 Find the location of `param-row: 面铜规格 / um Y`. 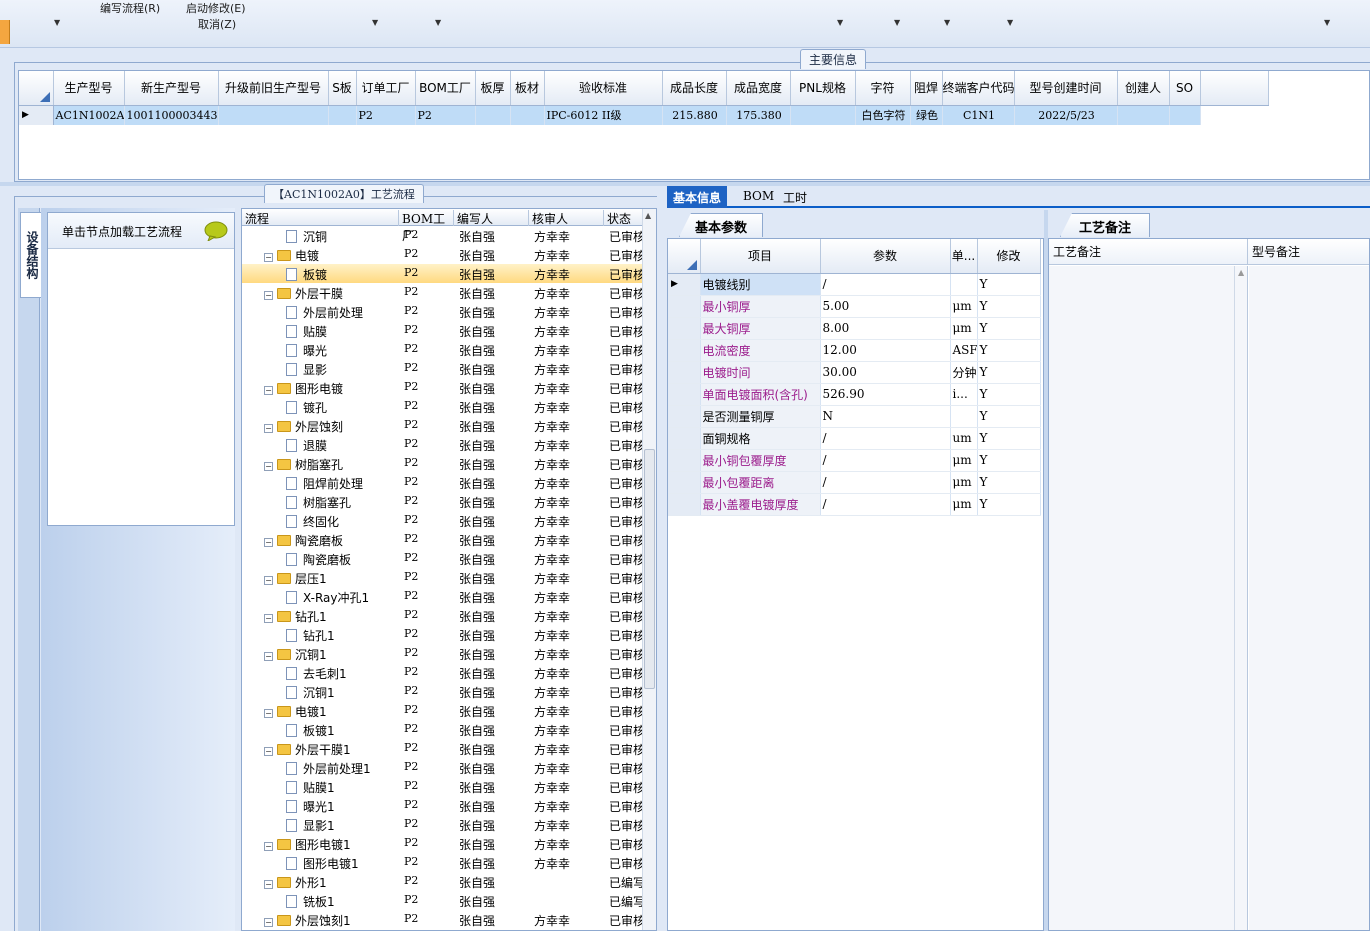

param-row: 面铜规格 / um Y is located at coordinates (854, 438).